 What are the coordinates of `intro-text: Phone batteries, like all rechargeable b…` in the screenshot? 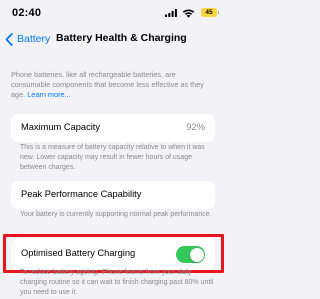 It's located at (114, 85).